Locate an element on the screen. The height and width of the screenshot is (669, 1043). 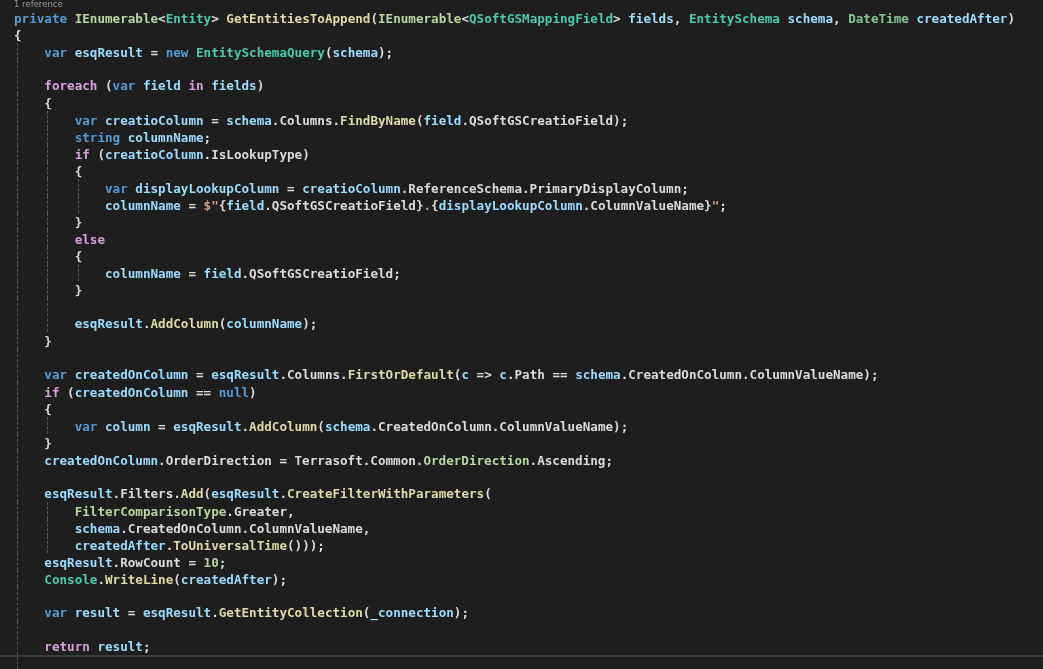
code-line: columnName = $"{field.QSoftGSCreatioField}.{displayLookupColumn.ColumnValueName}"; is located at coordinates (415, 205).